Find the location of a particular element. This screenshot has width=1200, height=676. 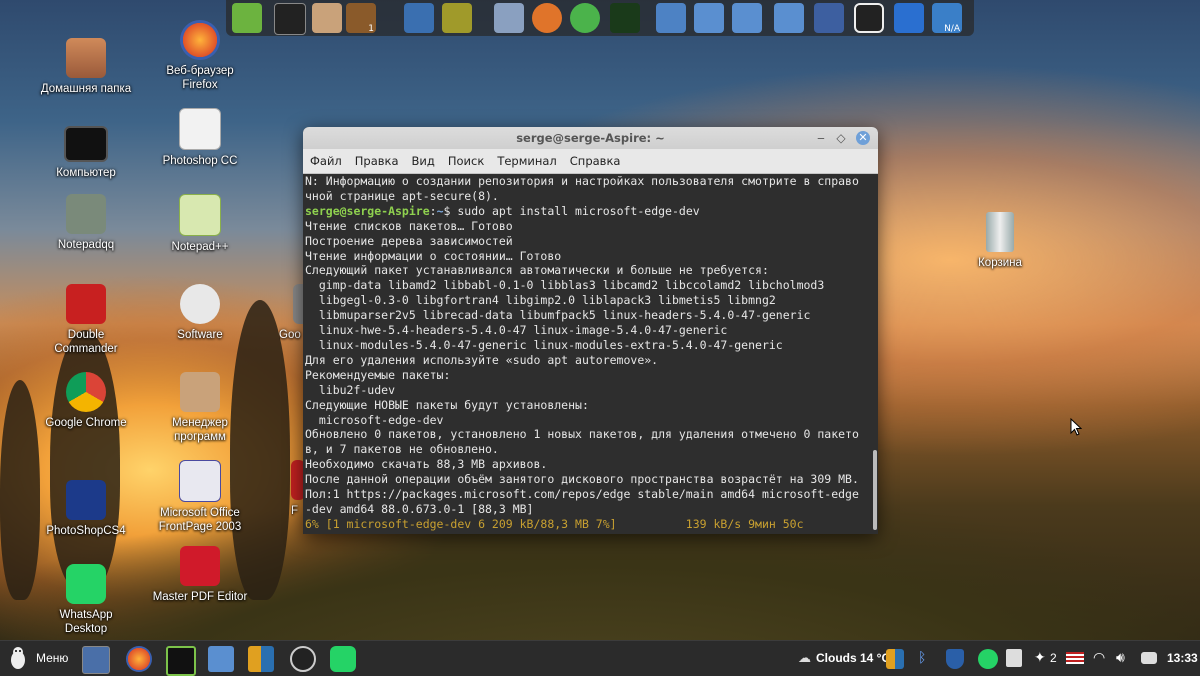

image-viewer-icon is located at coordinates (457, 18).